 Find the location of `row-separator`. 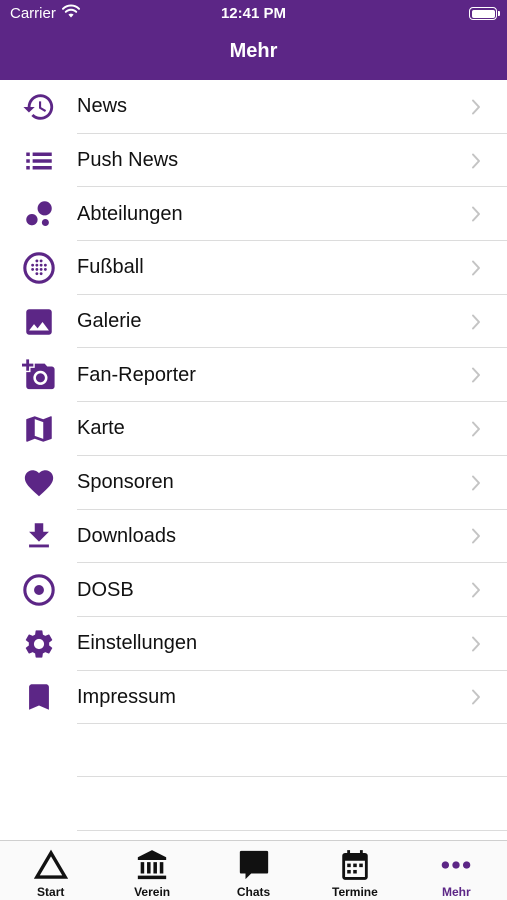

row-separator is located at coordinates (292, 724).